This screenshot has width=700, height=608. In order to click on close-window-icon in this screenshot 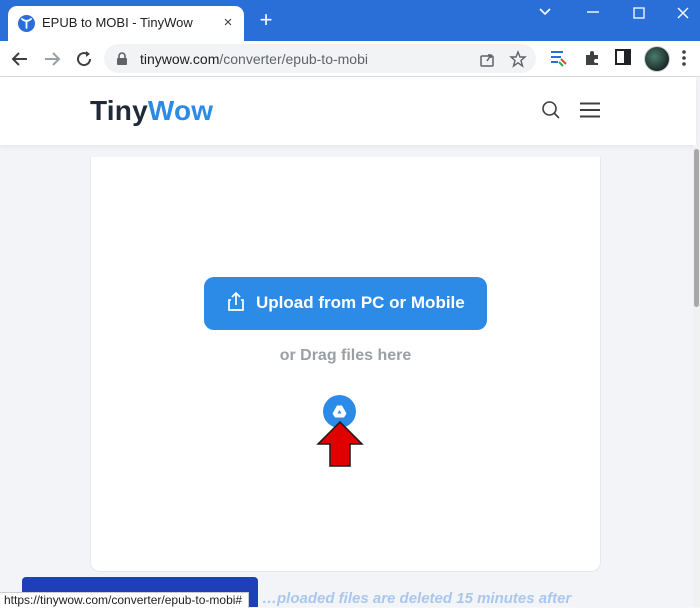, I will do `click(683, 13)`.